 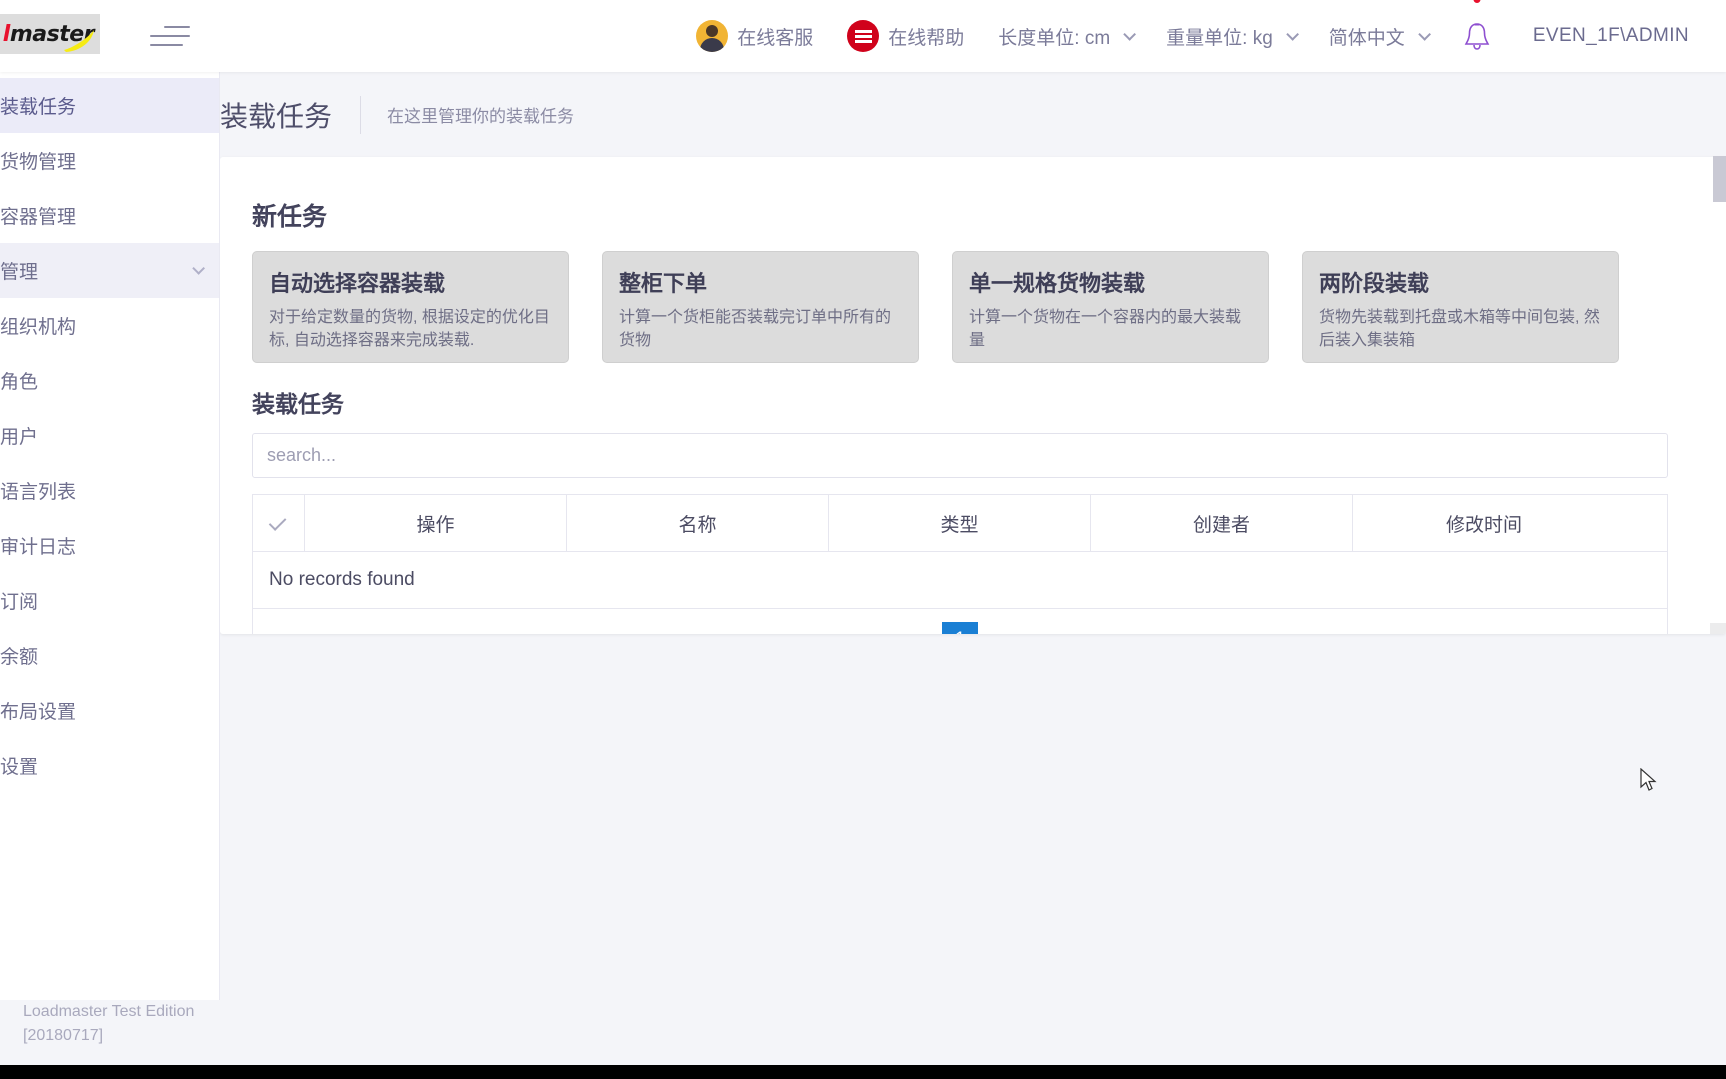 I want to click on sidebar-item-label: 用户, so click(x=19, y=437).